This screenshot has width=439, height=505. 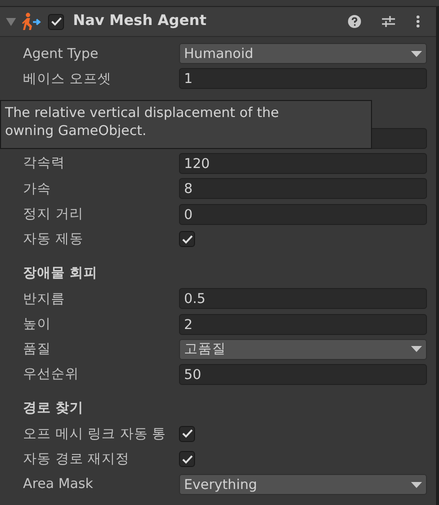 I want to click on section-header: 경로 찾기, so click(x=53, y=408).